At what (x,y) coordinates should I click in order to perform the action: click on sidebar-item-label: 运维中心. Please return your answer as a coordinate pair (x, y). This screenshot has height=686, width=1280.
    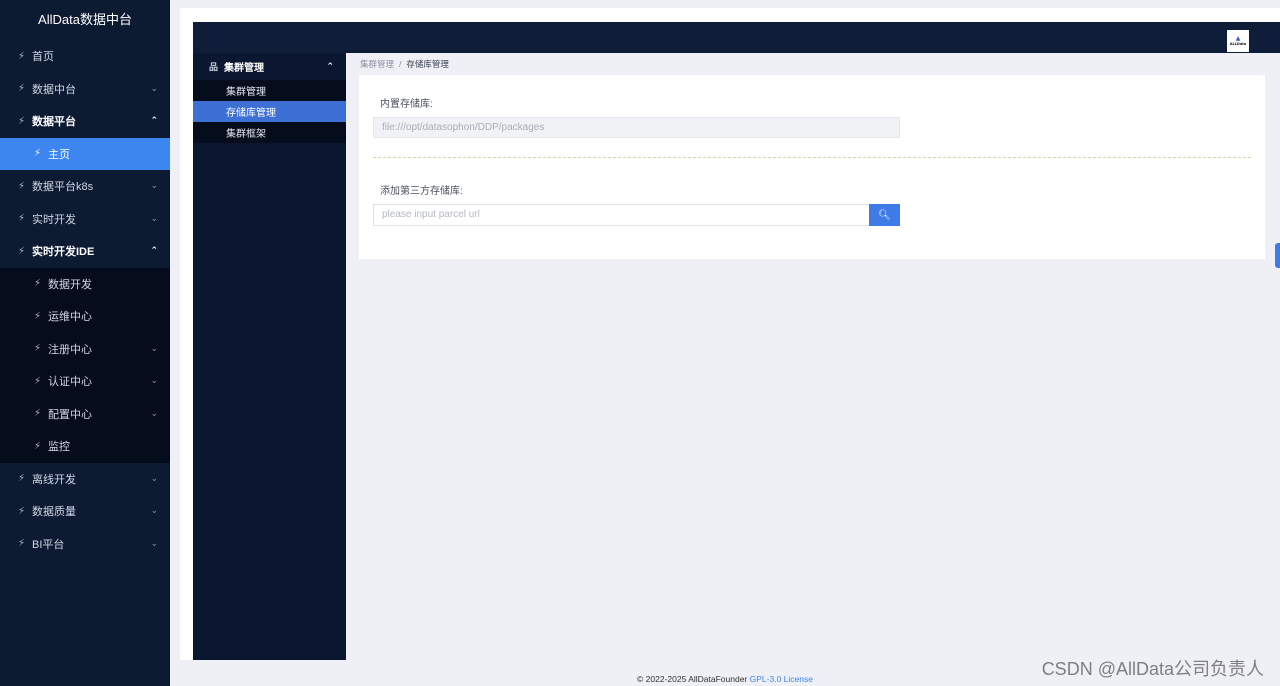
    Looking at the image, I should click on (70, 317).